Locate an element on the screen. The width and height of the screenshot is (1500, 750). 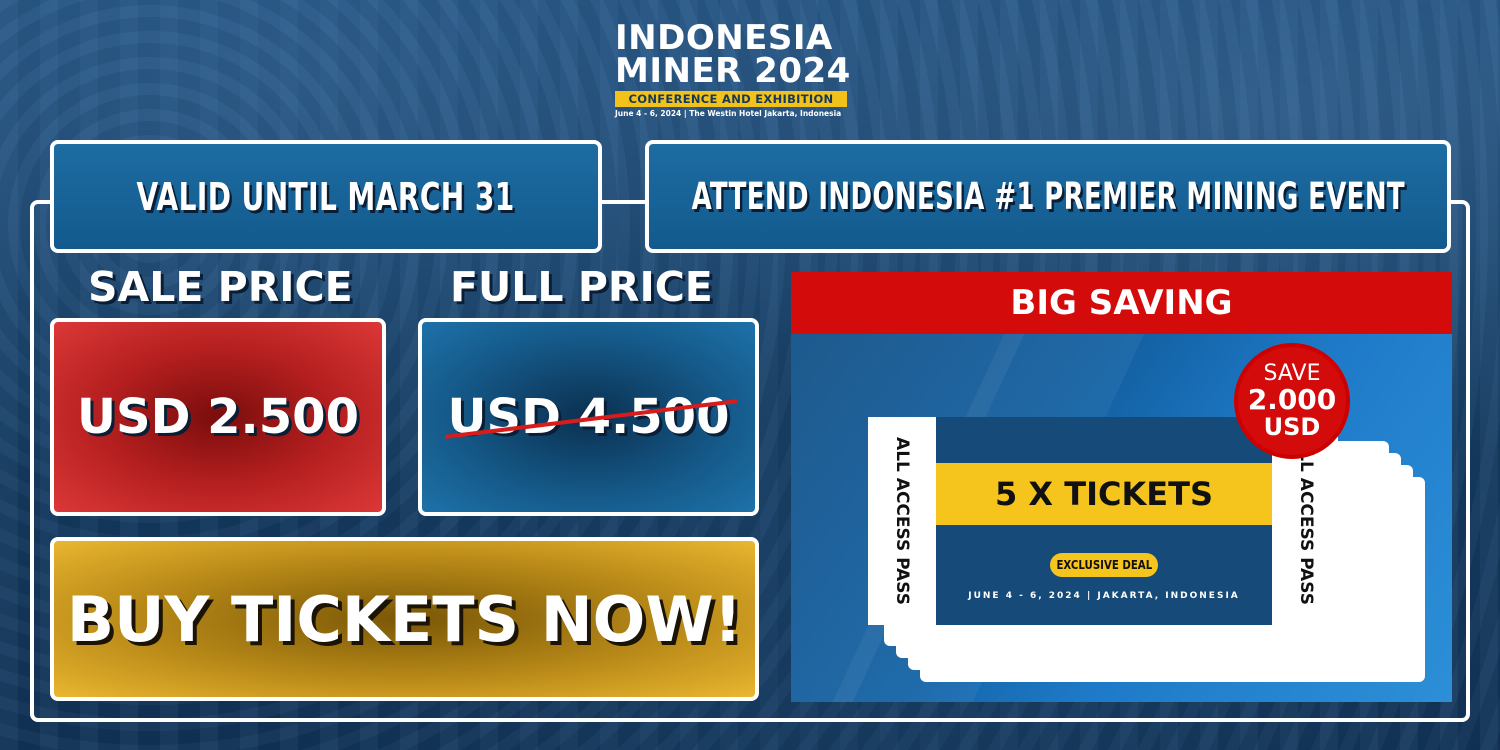
big-saving-text: BIG SAVING is located at coordinates (1121, 303).